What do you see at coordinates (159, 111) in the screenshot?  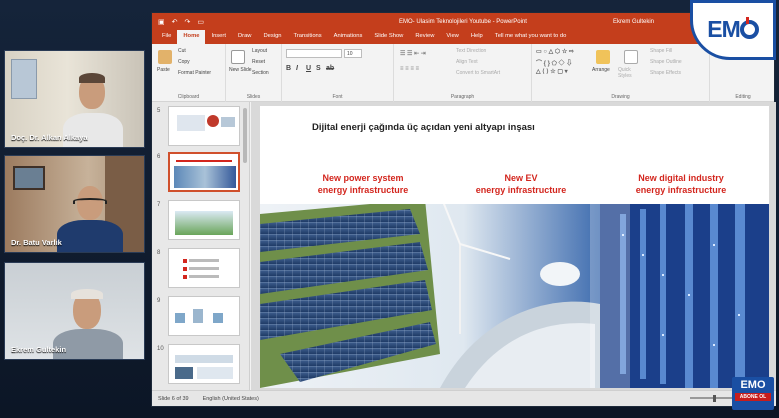 I see `thumbnail-number: 5` at bounding box center [159, 111].